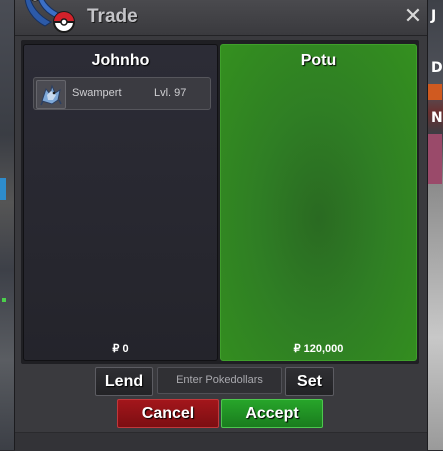  Describe the element at coordinates (434, 16) in the screenshot. I see `background-letter: J` at that location.